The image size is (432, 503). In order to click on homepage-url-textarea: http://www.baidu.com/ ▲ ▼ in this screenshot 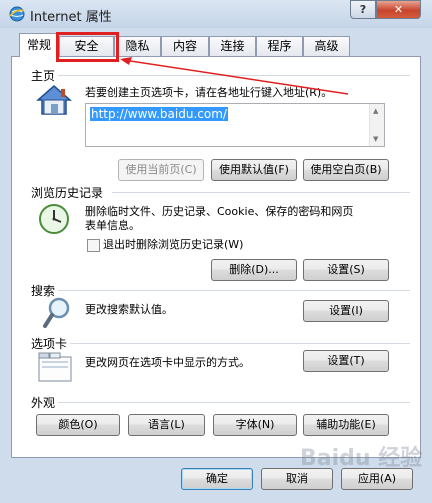, I will do `click(235, 125)`.